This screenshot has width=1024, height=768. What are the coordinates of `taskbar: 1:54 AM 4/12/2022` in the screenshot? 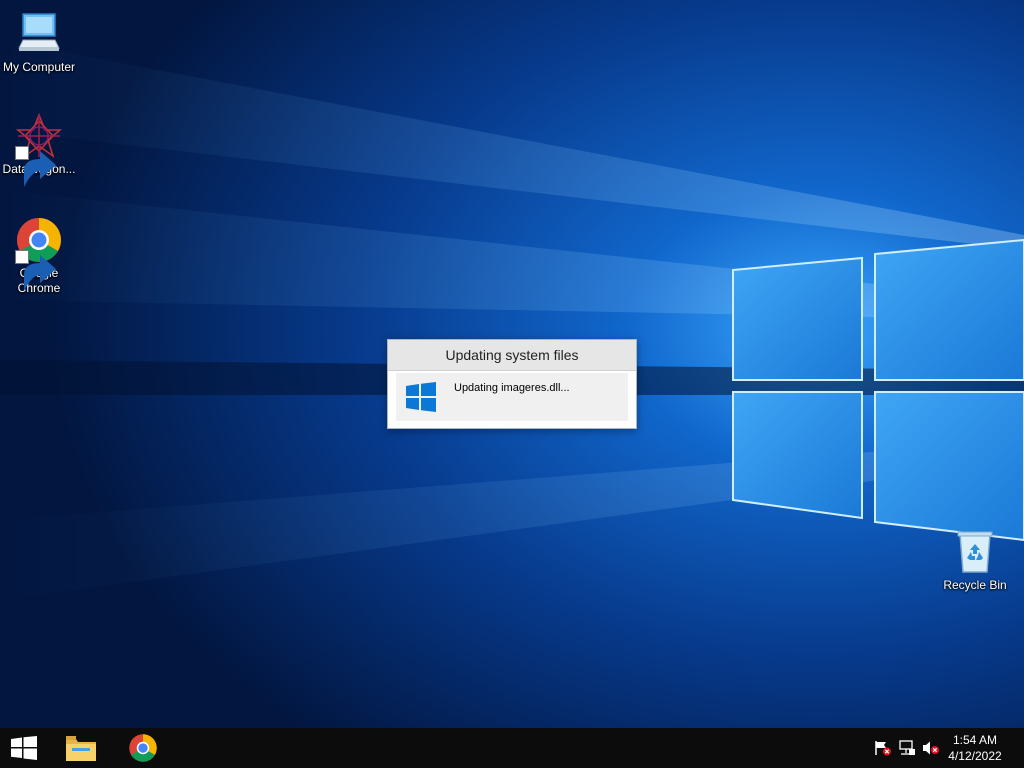 It's located at (512, 748).